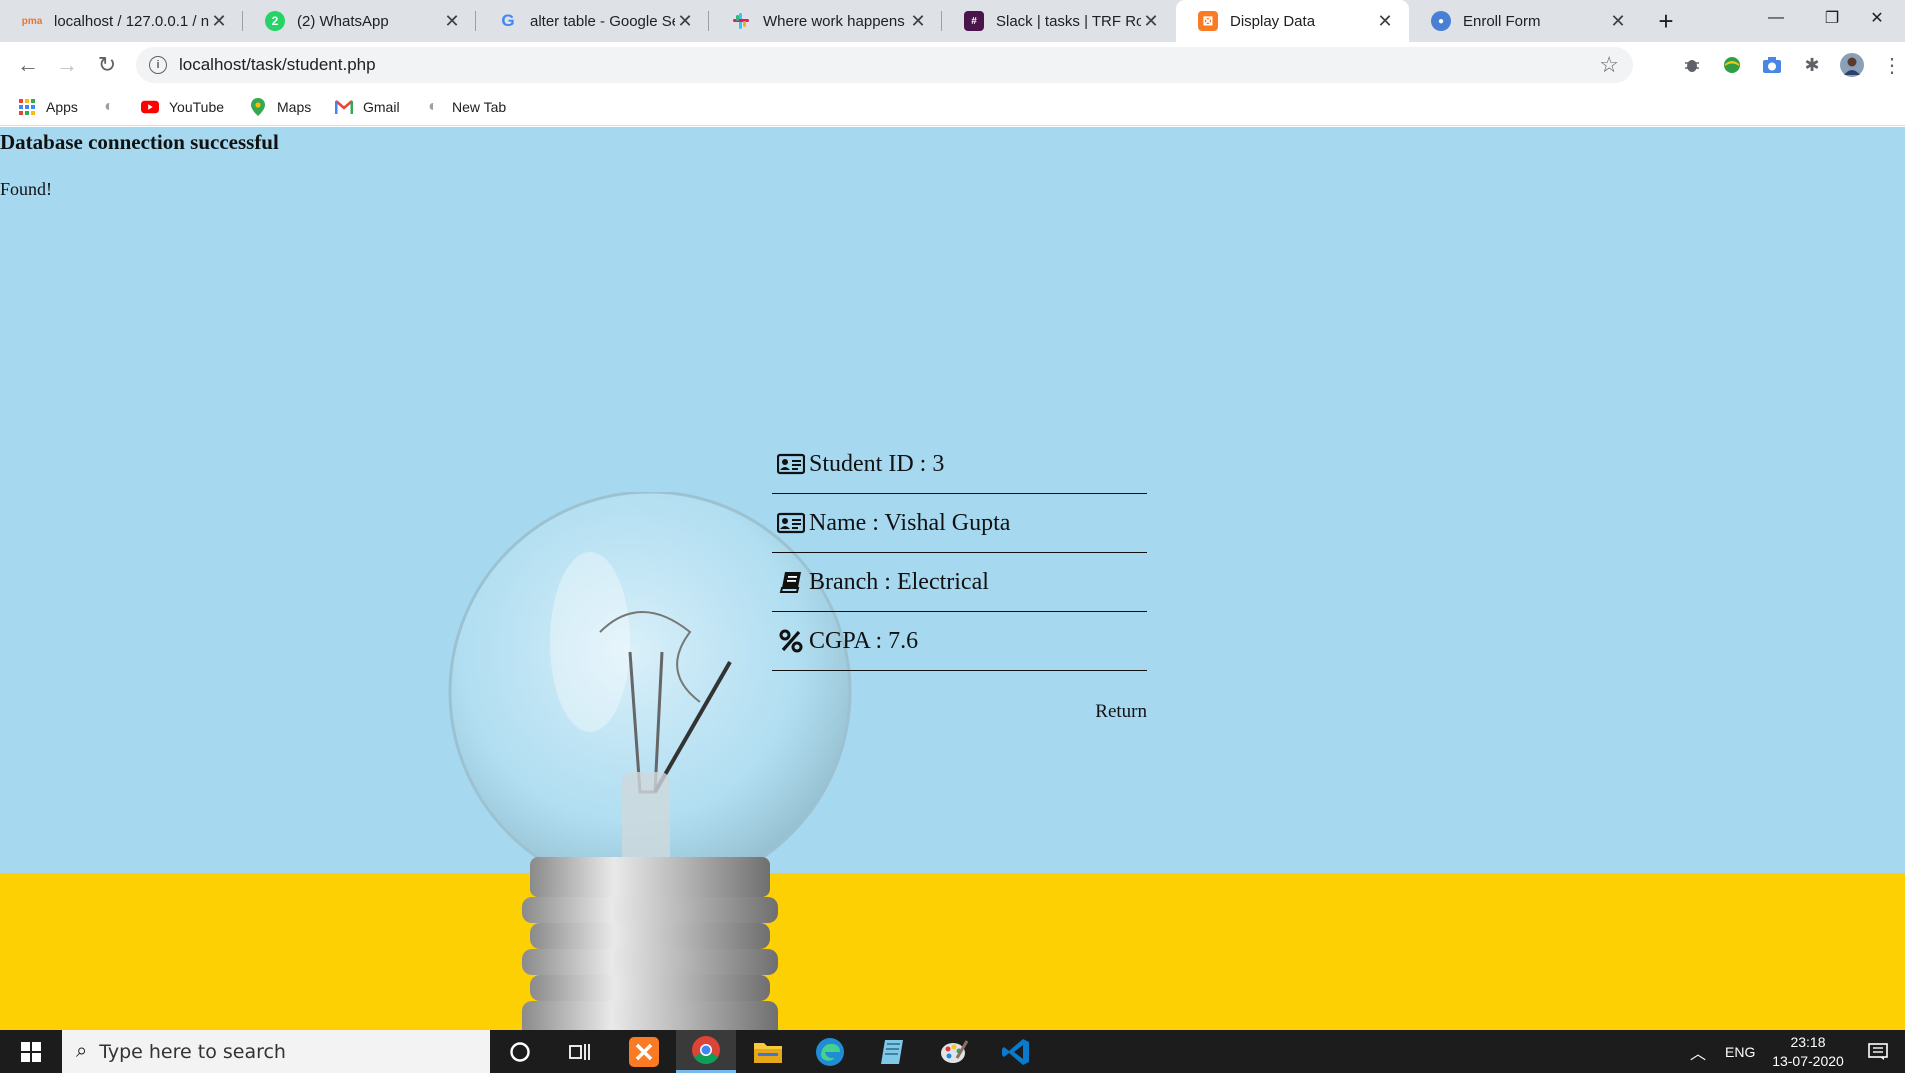 The image size is (1905, 1073). What do you see at coordinates (877, 463) in the screenshot?
I see `student-id-text: Student ID : 3` at bounding box center [877, 463].